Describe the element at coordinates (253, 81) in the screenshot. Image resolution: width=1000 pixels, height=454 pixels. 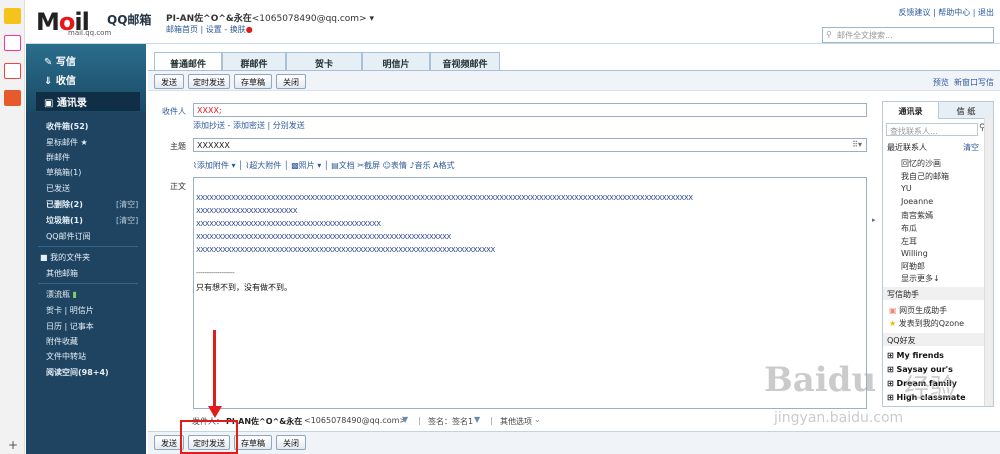
I see `save-draft-button: 存草稿` at that location.